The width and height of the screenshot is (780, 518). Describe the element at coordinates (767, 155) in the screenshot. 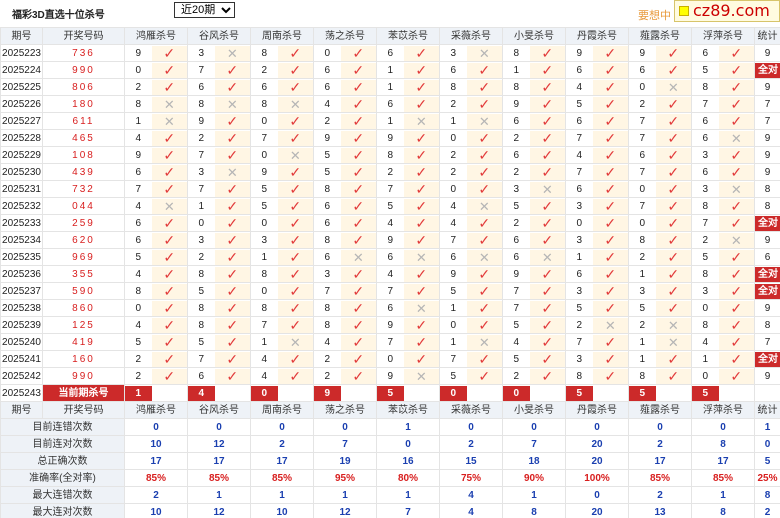

I see `stat-count: 9` at that location.